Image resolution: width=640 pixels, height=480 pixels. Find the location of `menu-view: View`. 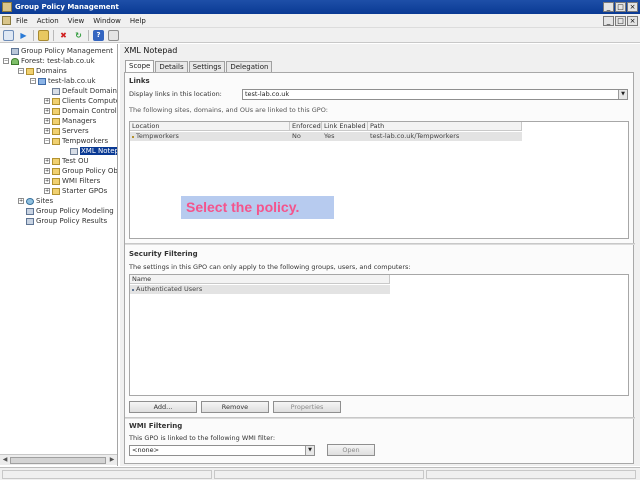

menu-view: View is located at coordinates (76, 21).